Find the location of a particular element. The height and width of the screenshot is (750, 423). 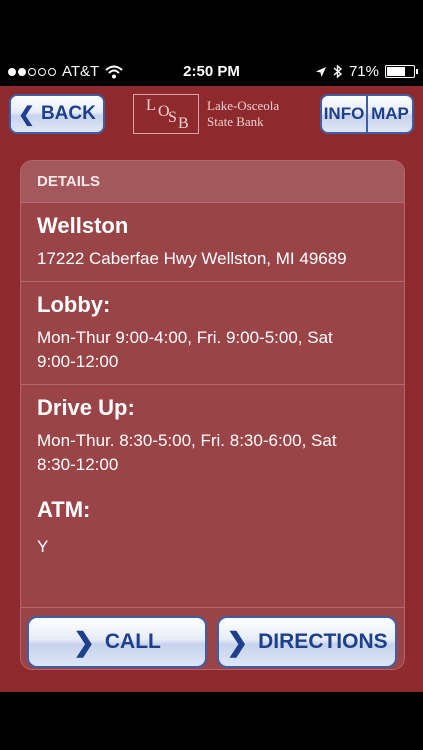

status-bar: AT&T 2:50 PM 71% is located at coordinates (211, 72).